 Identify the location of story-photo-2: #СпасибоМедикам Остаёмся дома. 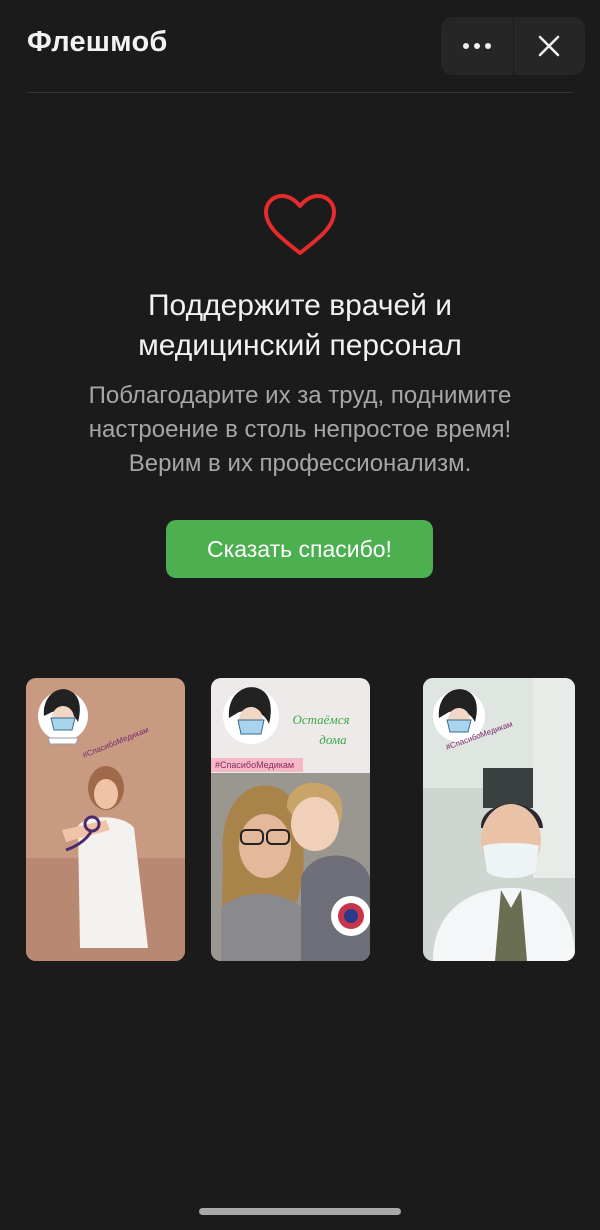
(290, 819).